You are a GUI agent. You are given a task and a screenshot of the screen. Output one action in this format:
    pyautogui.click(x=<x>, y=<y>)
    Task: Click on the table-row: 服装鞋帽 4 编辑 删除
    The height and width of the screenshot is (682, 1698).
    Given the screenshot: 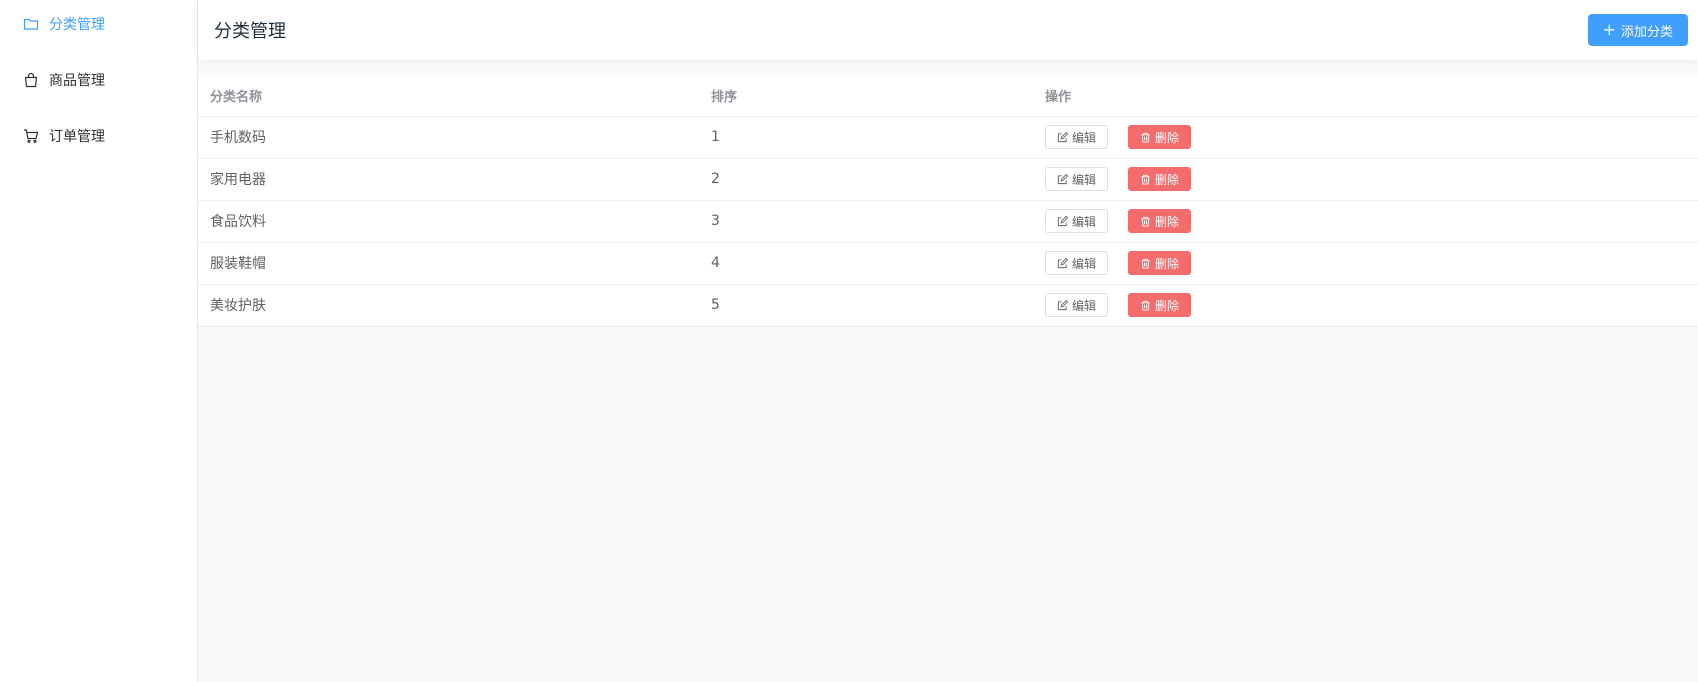 What is the action you would take?
    pyautogui.click(x=948, y=263)
    